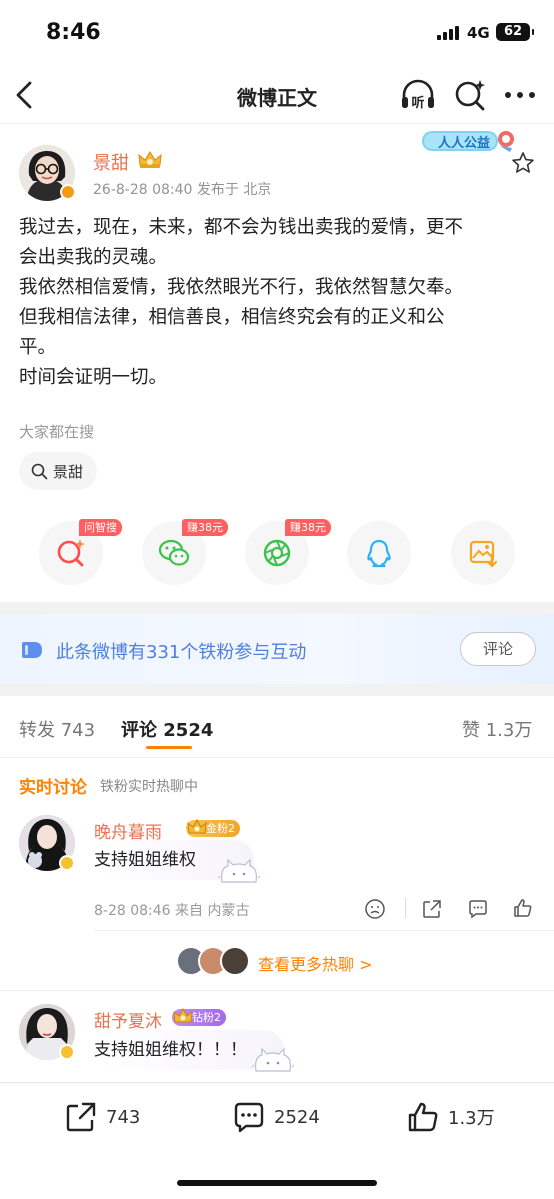 This screenshot has height=1199, width=554. Describe the element at coordinates (57, 432) in the screenshot. I see `search-caption: 大家都在搜` at that location.